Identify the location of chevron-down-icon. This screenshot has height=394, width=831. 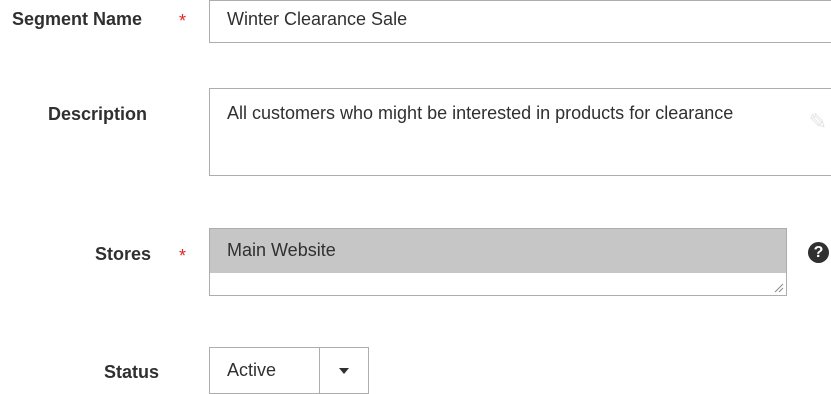
(344, 371).